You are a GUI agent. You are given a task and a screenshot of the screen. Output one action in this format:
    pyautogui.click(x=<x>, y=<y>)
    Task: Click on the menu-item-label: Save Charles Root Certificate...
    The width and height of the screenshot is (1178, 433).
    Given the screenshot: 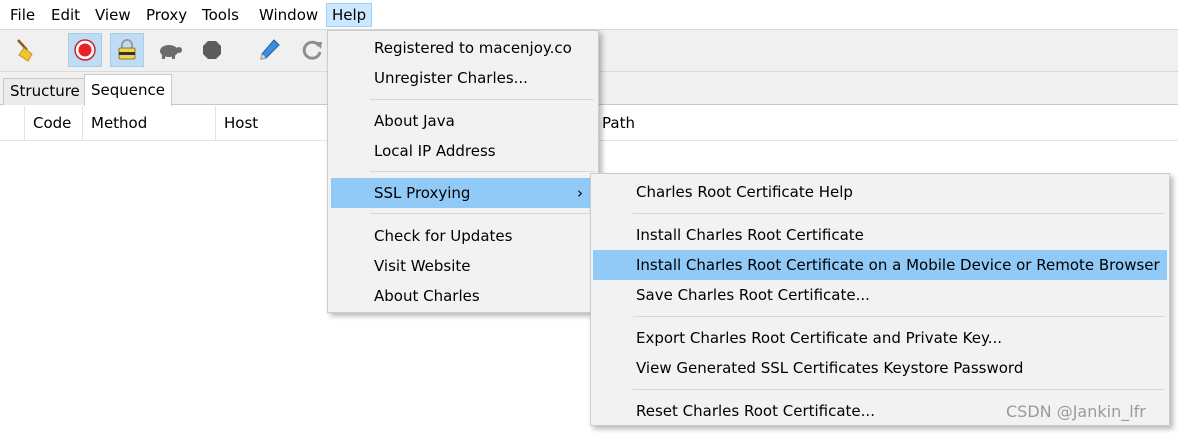 What is the action you would take?
    pyautogui.click(x=753, y=295)
    